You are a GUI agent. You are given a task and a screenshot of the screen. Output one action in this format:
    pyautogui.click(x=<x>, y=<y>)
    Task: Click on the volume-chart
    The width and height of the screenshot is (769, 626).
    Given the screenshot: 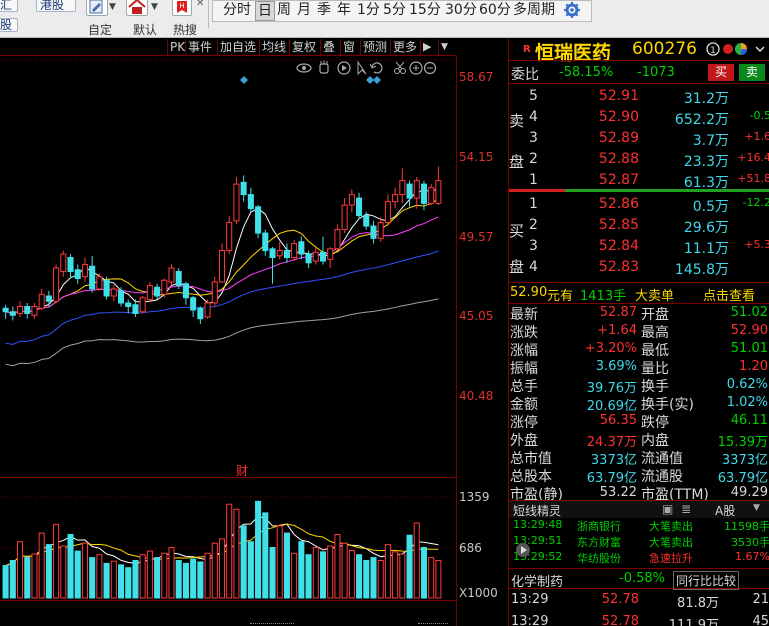 What is the action you would take?
    pyautogui.click(x=228, y=539)
    